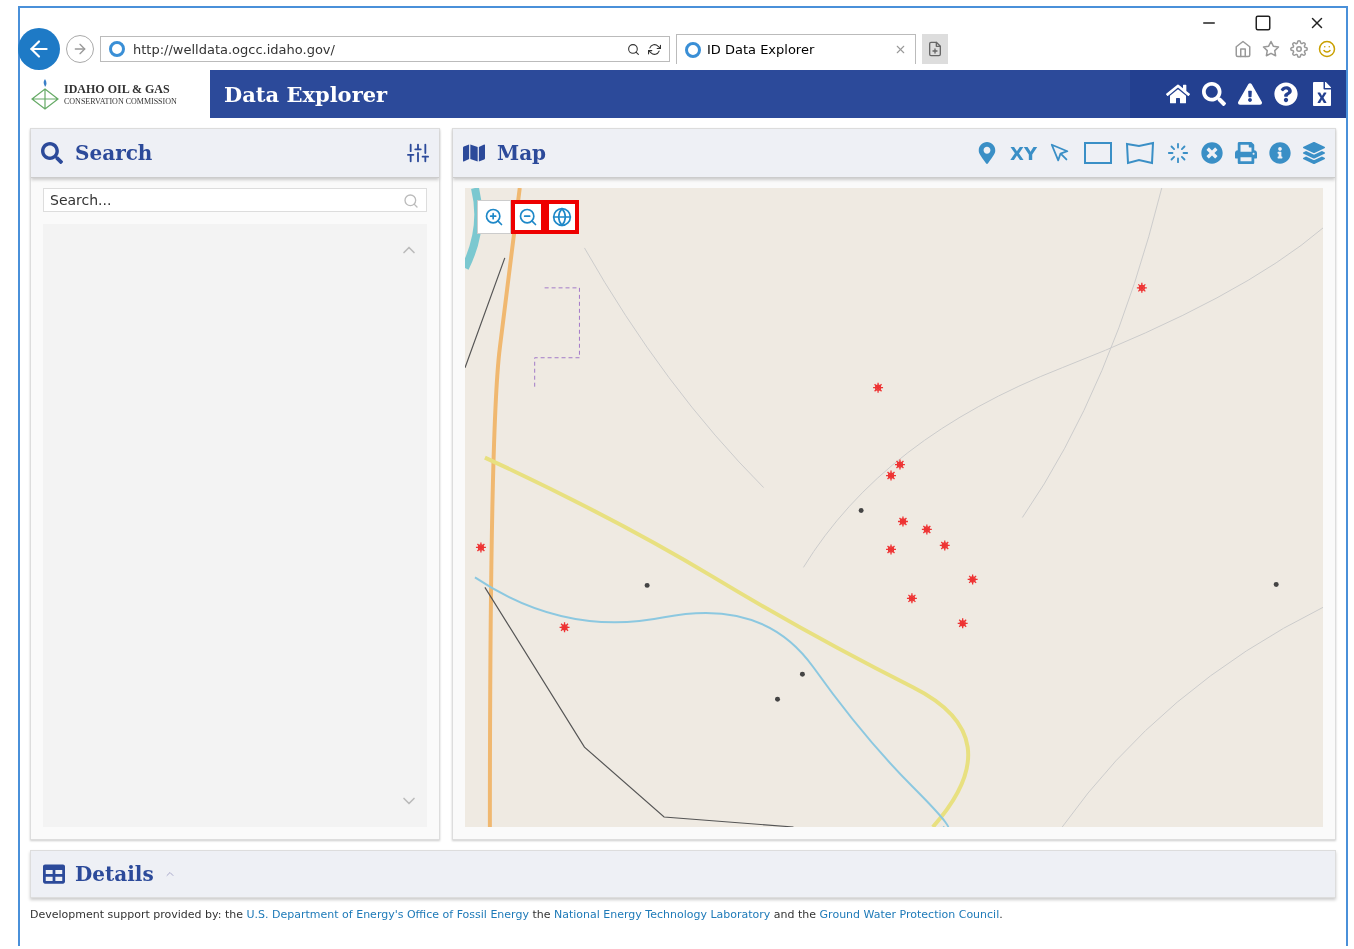  I want to click on panel-title: Search, so click(114, 153).